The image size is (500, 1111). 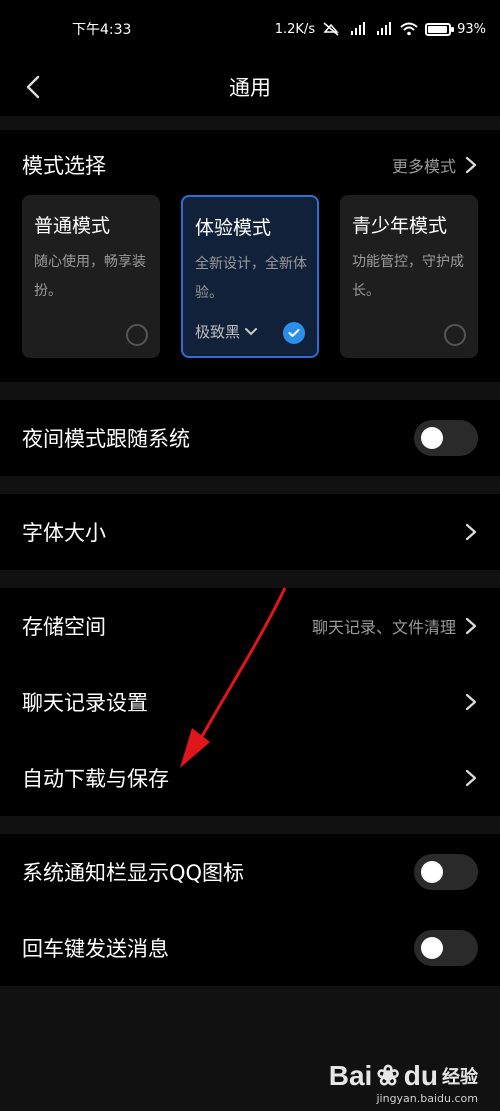 I want to click on battery-icon, so click(x=440, y=29).